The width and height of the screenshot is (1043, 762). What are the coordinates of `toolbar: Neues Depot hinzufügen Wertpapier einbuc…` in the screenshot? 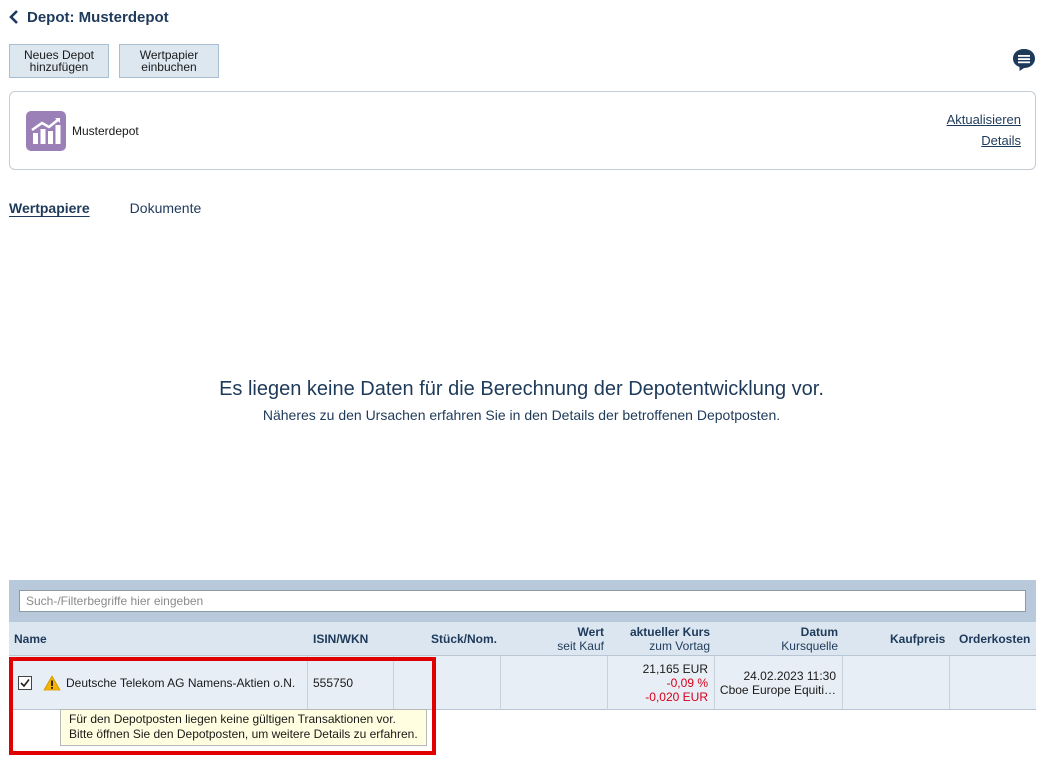 It's located at (114, 61).